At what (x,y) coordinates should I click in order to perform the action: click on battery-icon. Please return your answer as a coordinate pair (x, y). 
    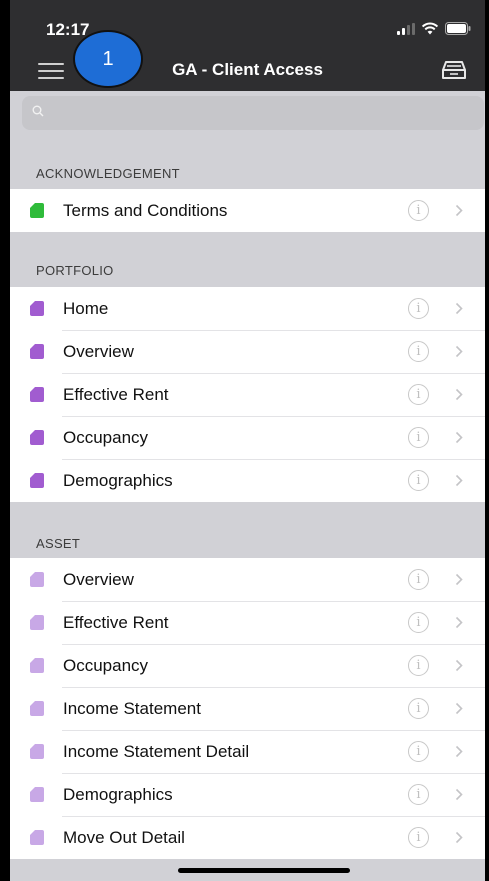
    Looking at the image, I should click on (458, 28).